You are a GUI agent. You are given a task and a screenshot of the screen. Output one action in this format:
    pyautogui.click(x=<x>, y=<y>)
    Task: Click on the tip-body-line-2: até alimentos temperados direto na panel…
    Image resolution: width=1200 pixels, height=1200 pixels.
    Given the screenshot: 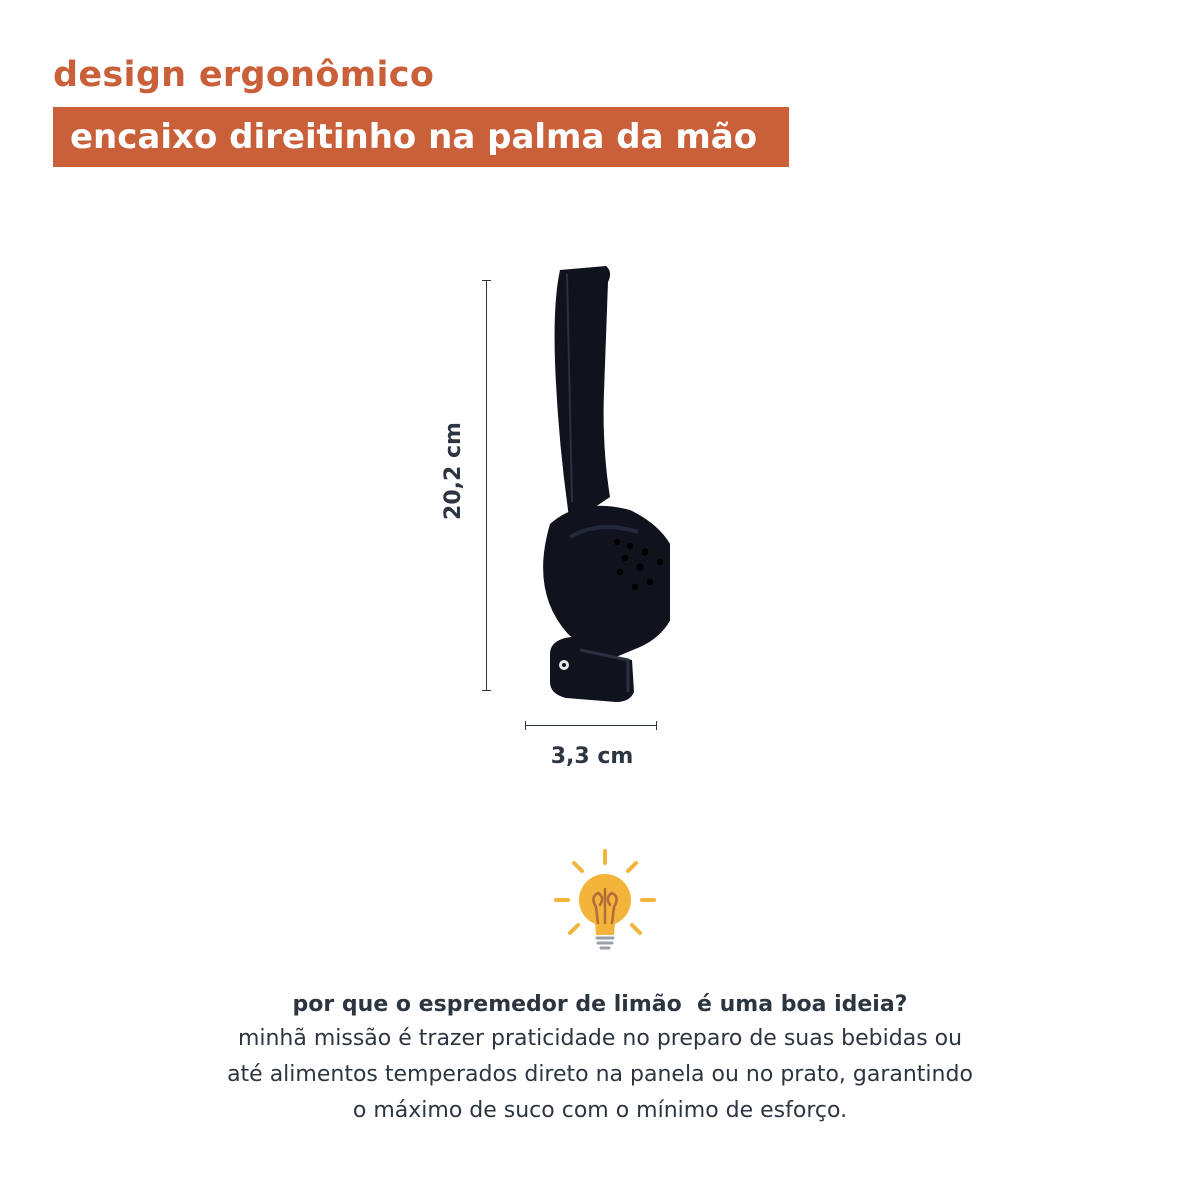 What is the action you would take?
    pyautogui.click(x=600, y=1074)
    